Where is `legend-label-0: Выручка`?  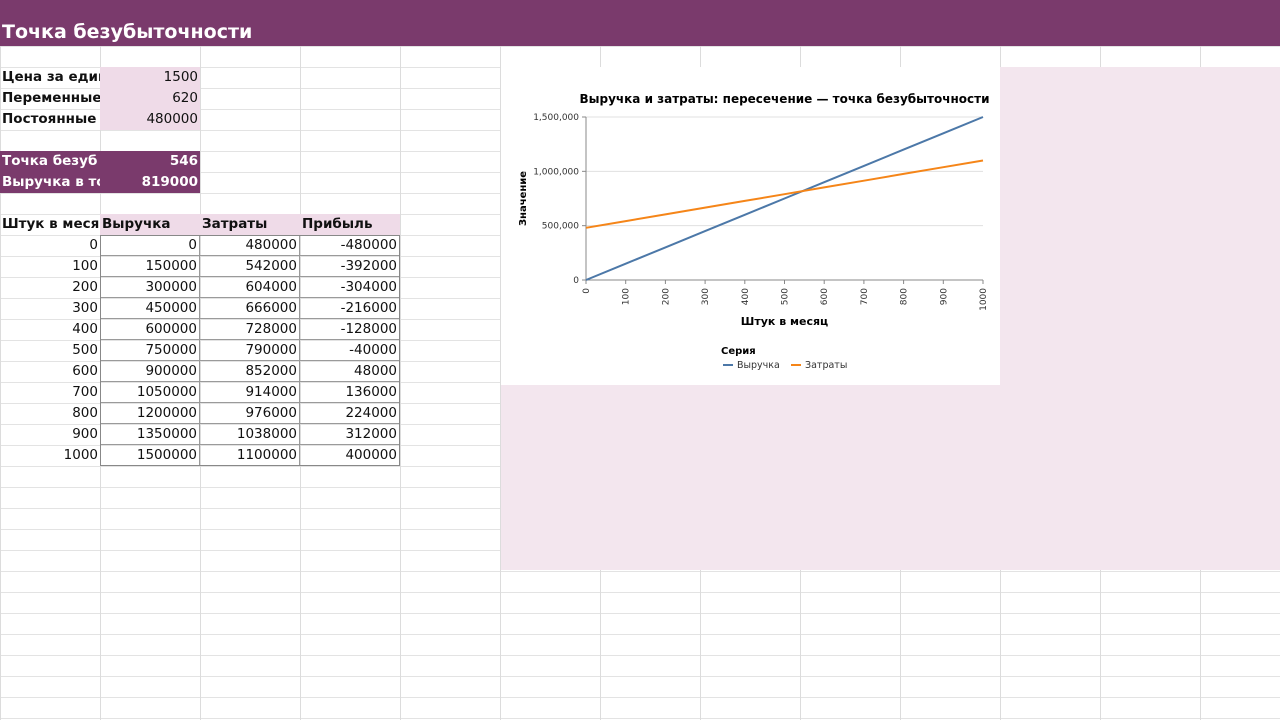 legend-label-0: Выручка is located at coordinates (758, 365).